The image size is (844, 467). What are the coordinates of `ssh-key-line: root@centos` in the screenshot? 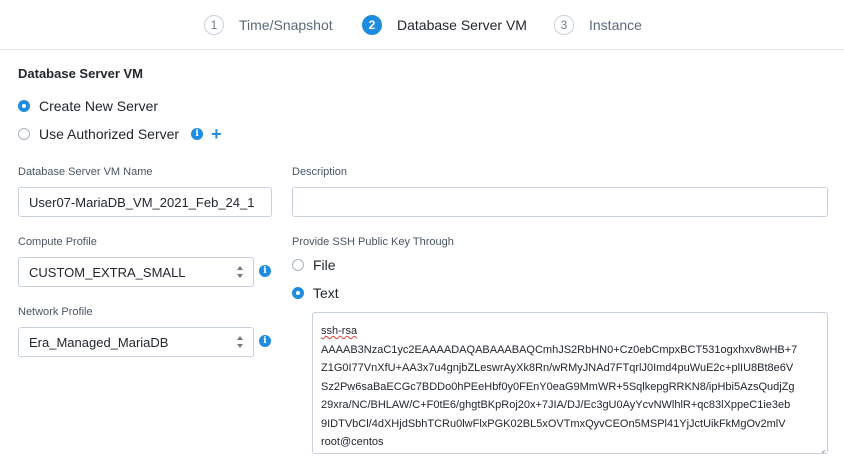 It's located at (352, 442).